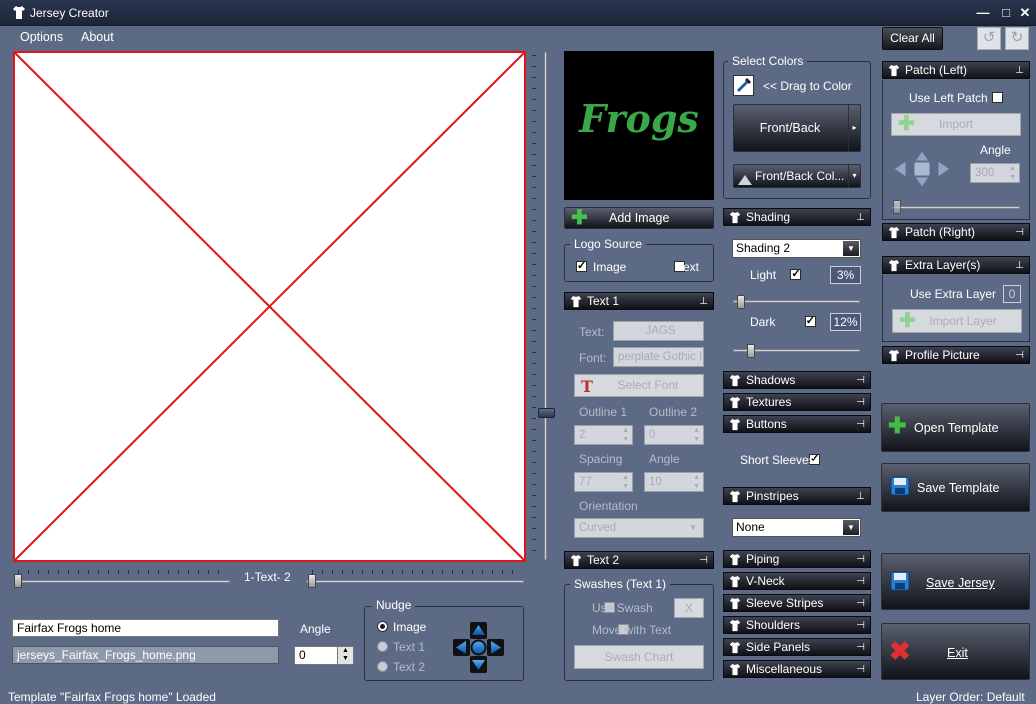  Describe the element at coordinates (639, 657) in the screenshot. I see `swash-chart-button: Swash Chart` at that location.